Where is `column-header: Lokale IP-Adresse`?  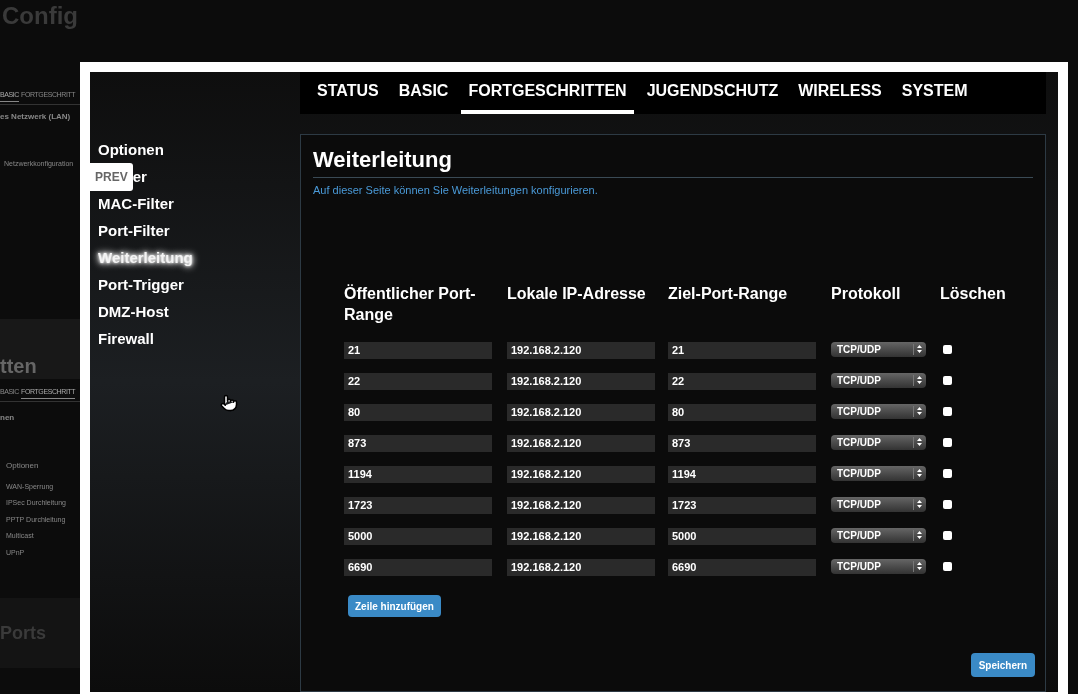 column-header: Lokale IP-Adresse is located at coordinates (577, 293).